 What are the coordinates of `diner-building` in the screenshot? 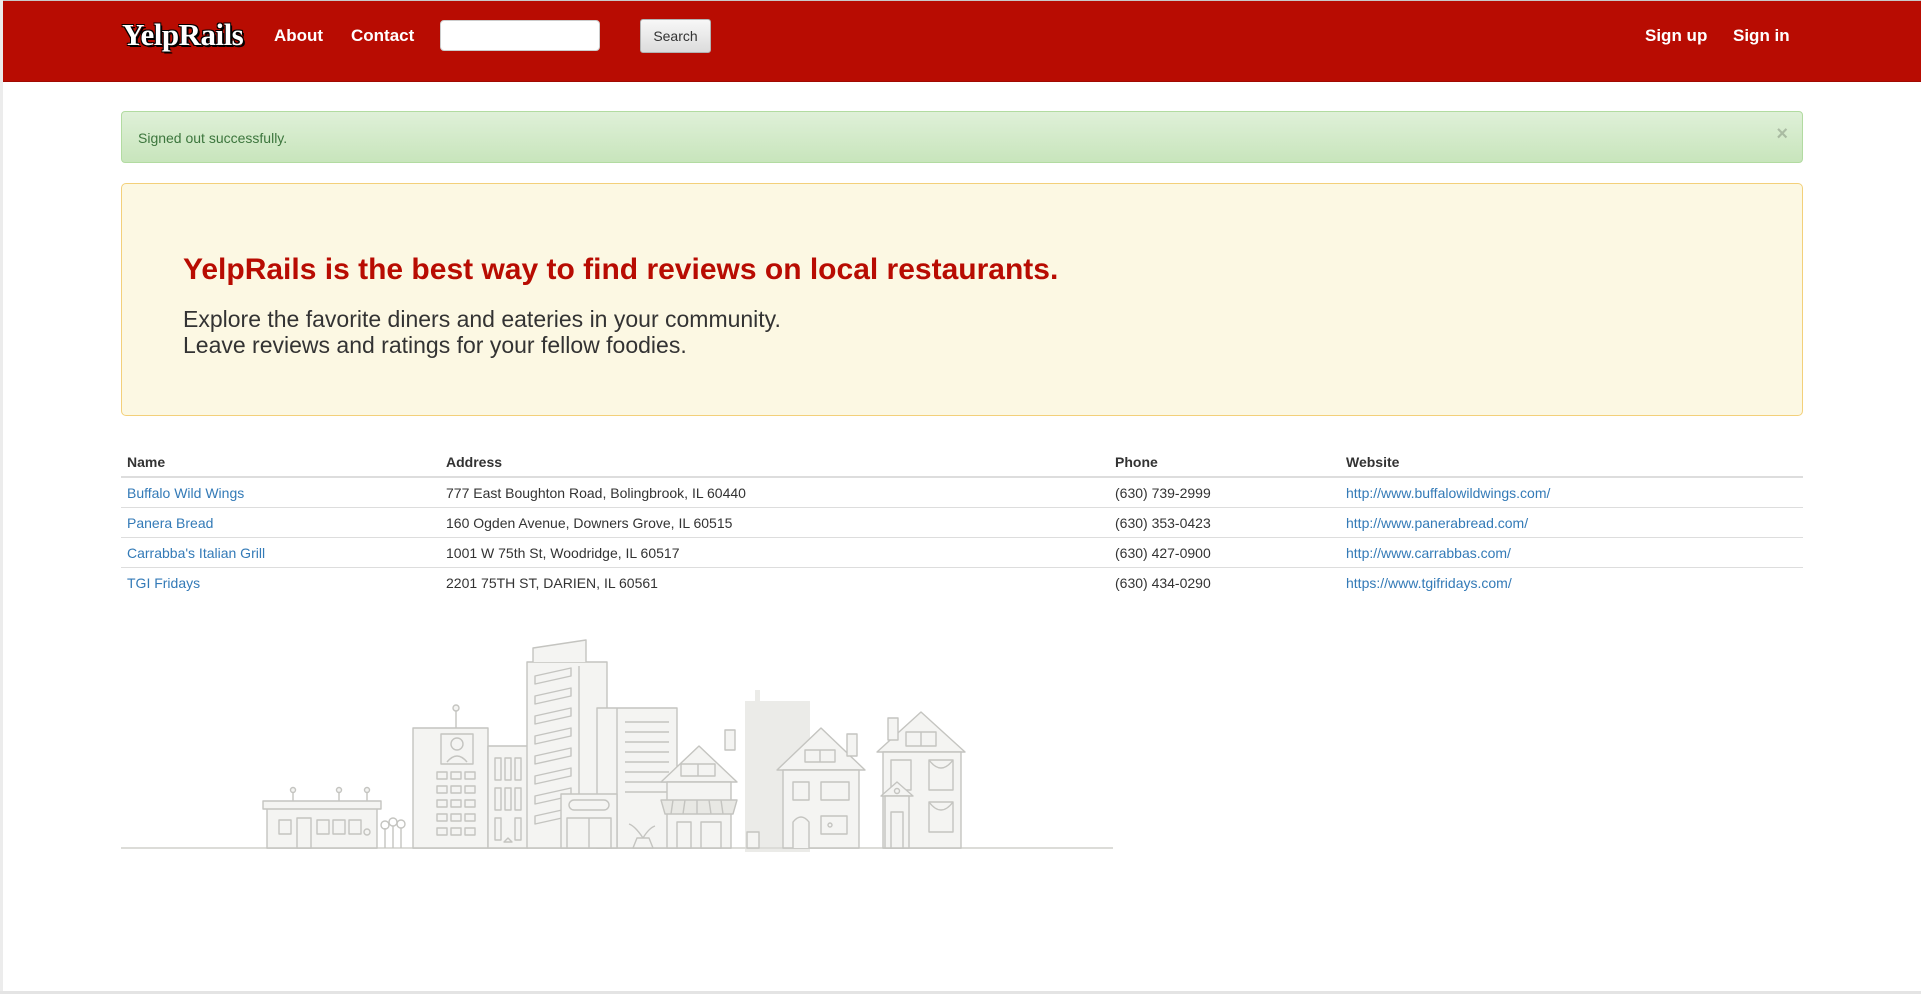 It's located at (322, 817).